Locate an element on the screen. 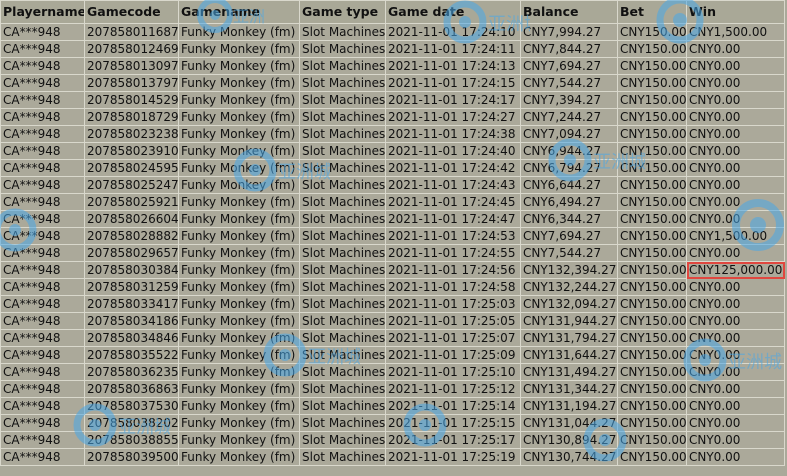 Image resolution: width=787 pixels, height=476 pixels. cell-game-date: 2021-11-01 17:25:10 is located at coordinates (453, 372).